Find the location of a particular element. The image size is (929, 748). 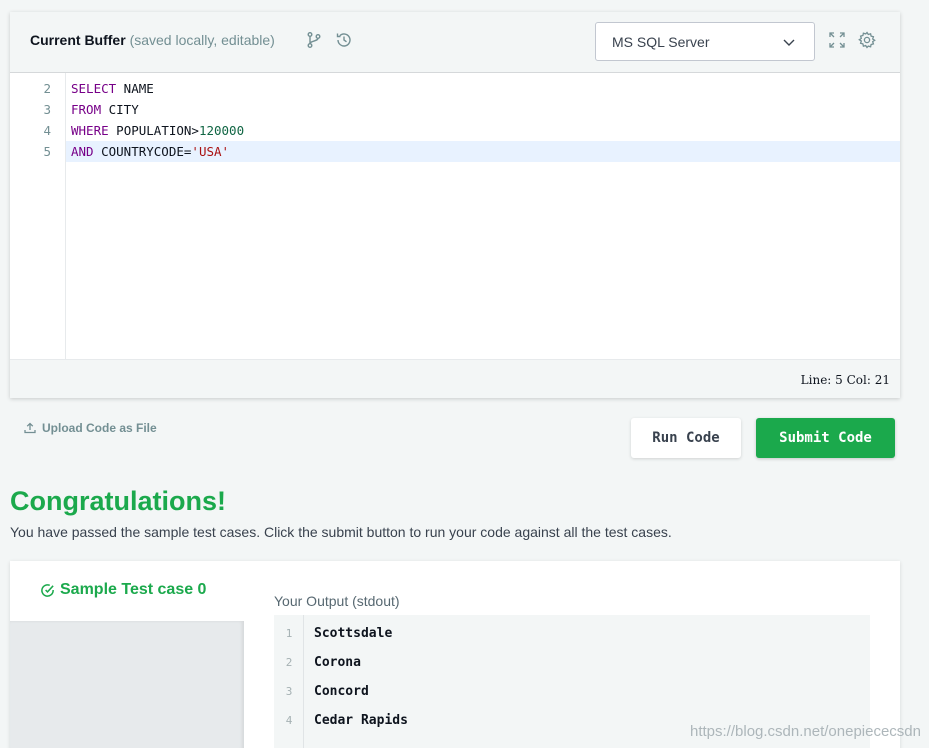

code-token: WHERE is located at coordinates (90, 130).